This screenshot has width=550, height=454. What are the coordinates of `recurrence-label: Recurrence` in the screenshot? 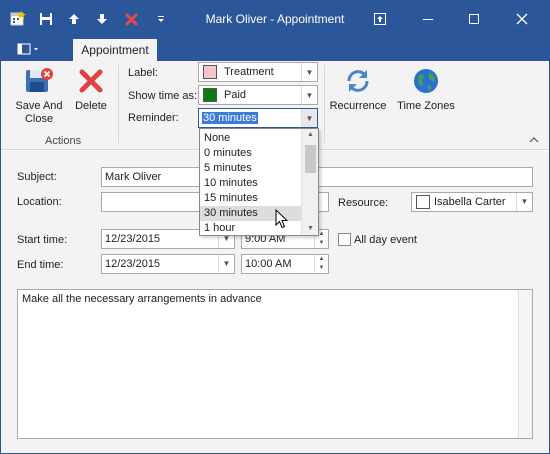 It's located at (358, 106).